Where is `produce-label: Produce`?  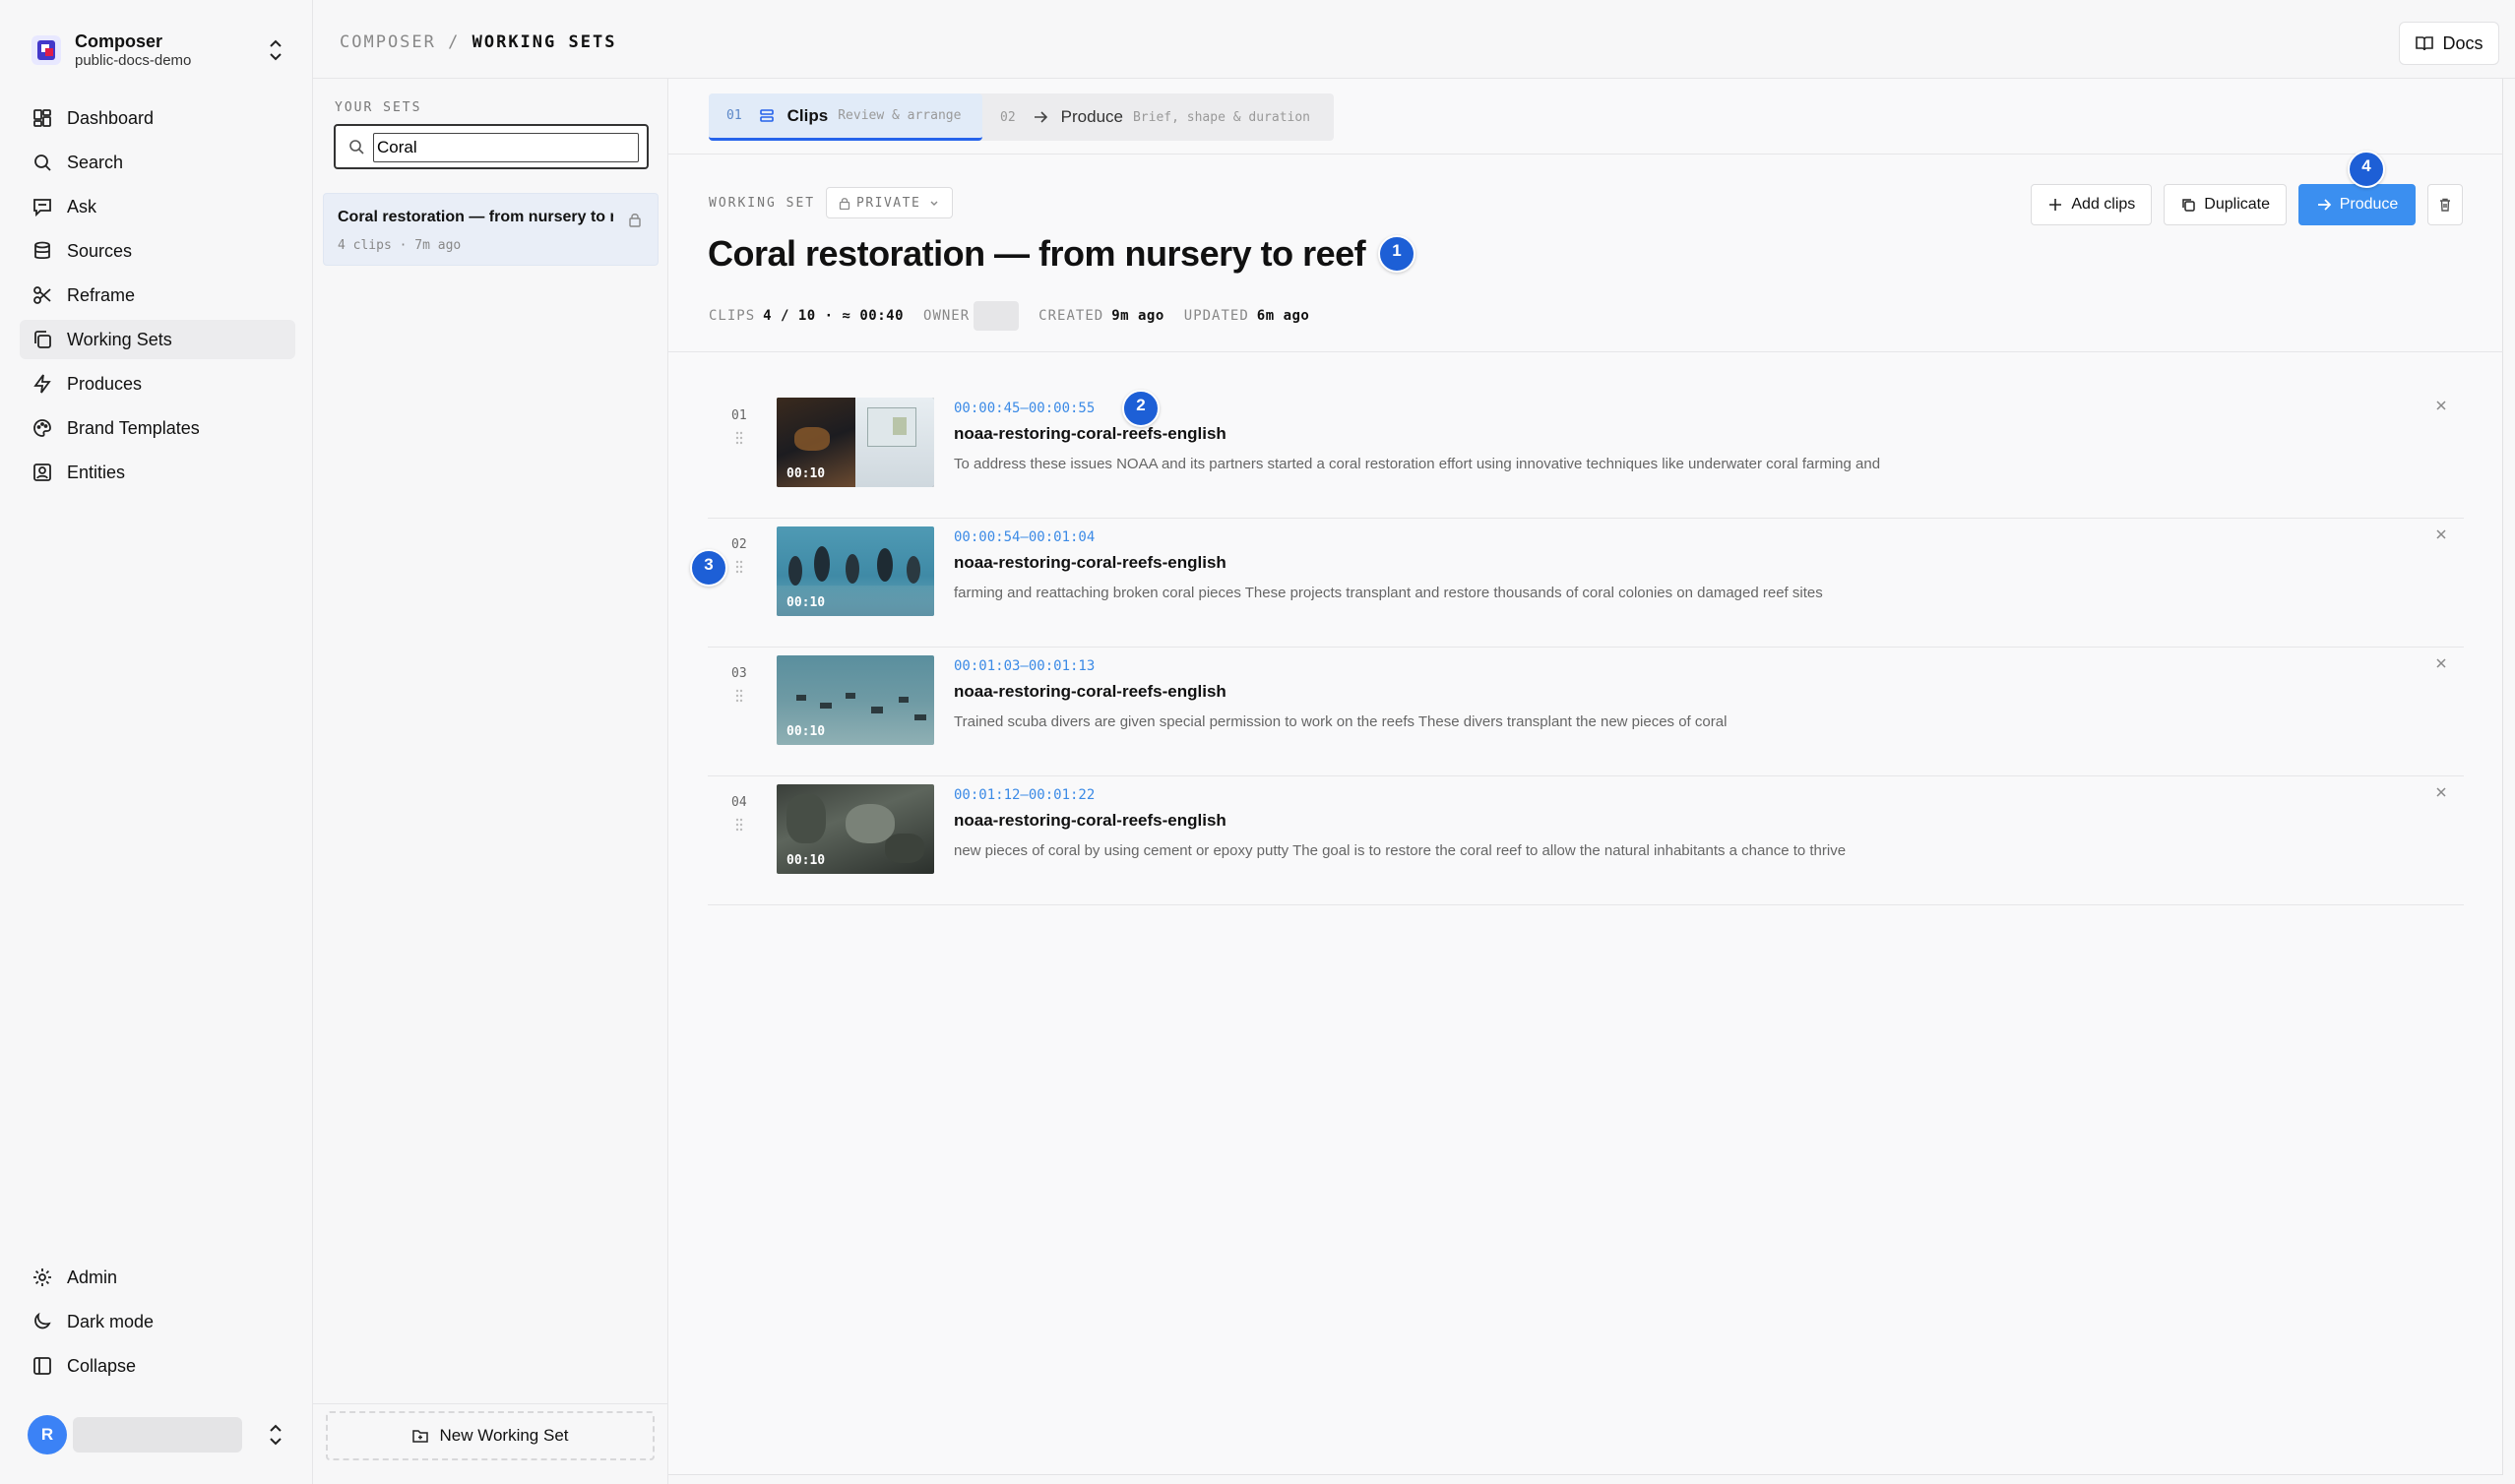 produce-label: Produce is located at coordinates (2369, 205).